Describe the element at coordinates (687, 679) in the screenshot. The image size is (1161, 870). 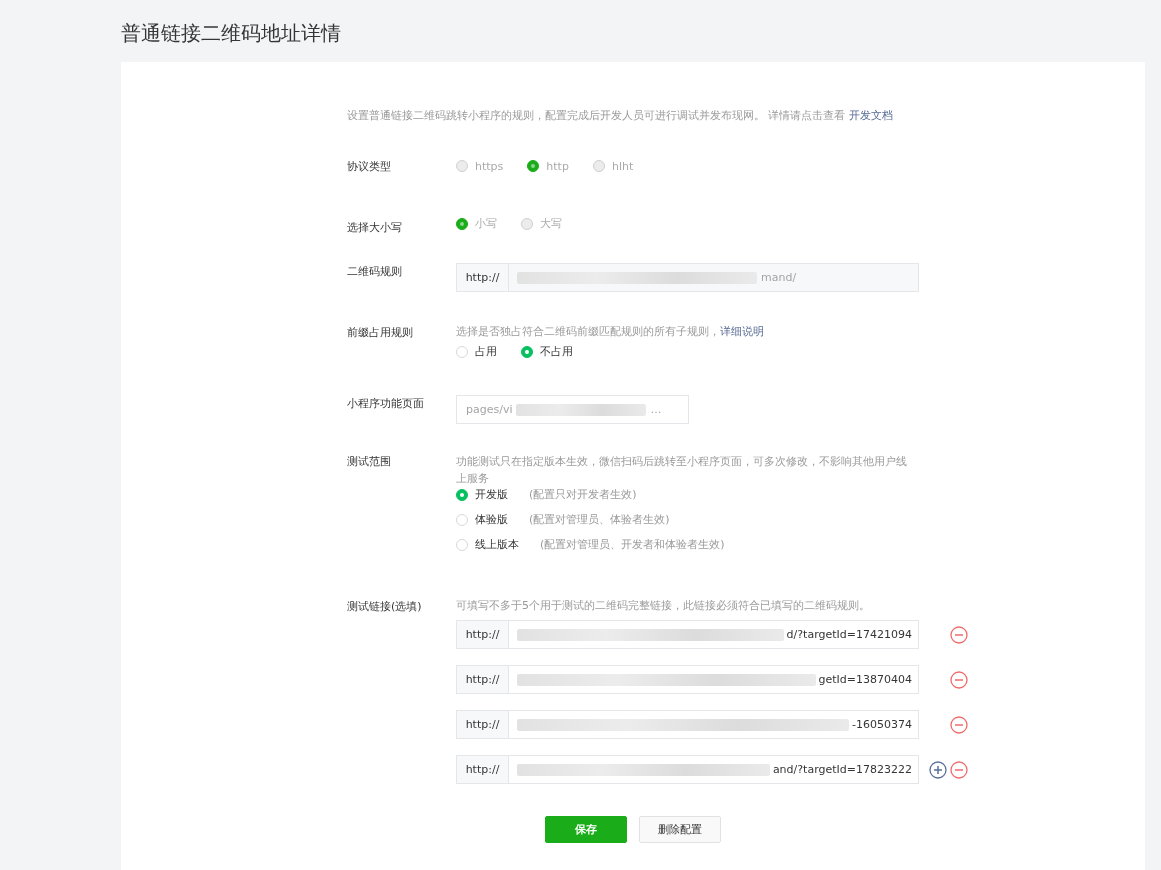
I see `link-field: http:// getId=13870404` at that location.